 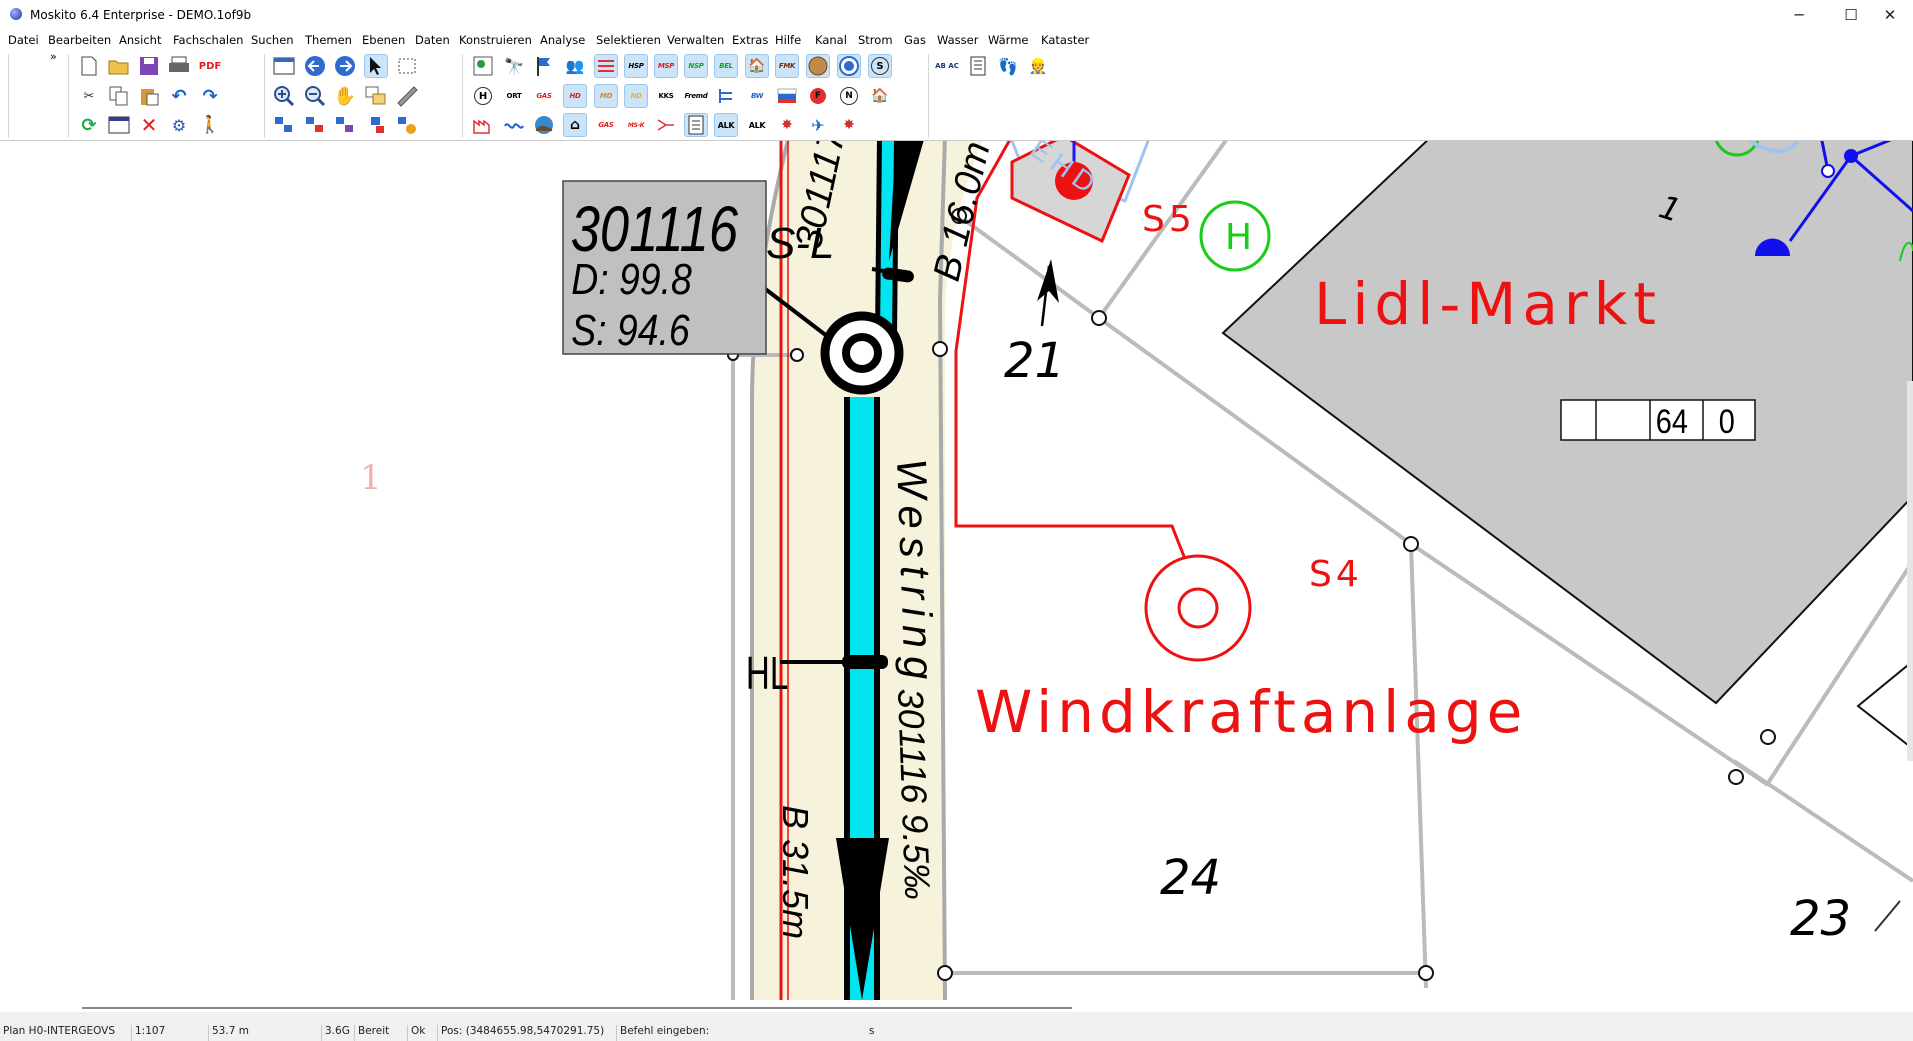 I want to click on horizontal-scrollbar, so click(x=956, y=1006).